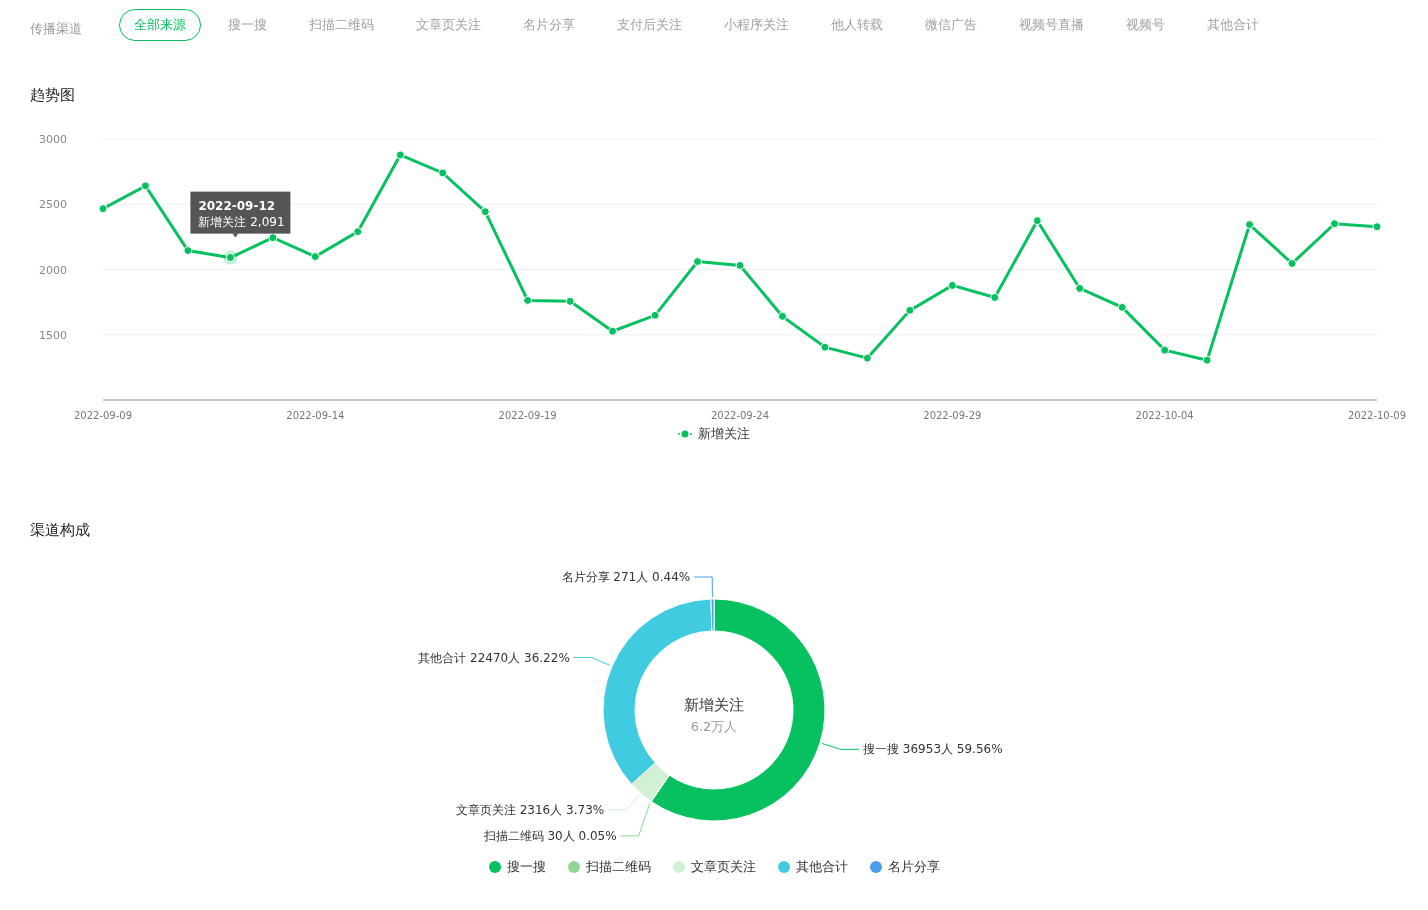 The height and width of the screenshot is (910, 1428). What do you see at coordinates (53, 205) in the screenshot?
I see `y-tick-label: 2500` at bounding box center [53, 205].